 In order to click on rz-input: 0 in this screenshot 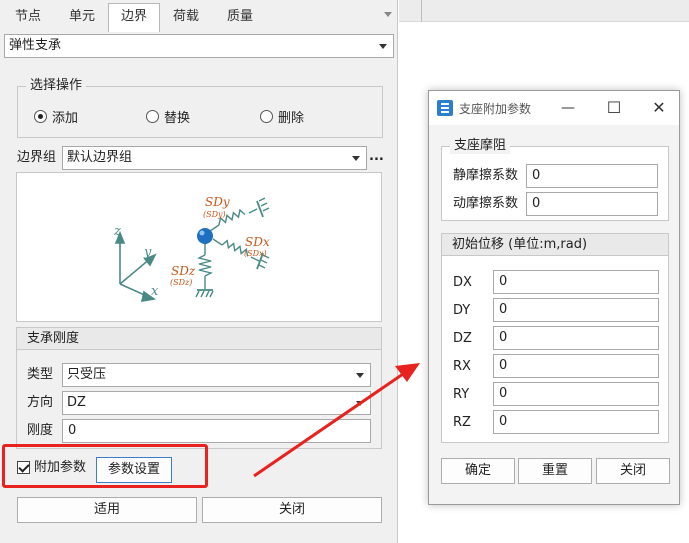, I will do `click(576, 422)`.